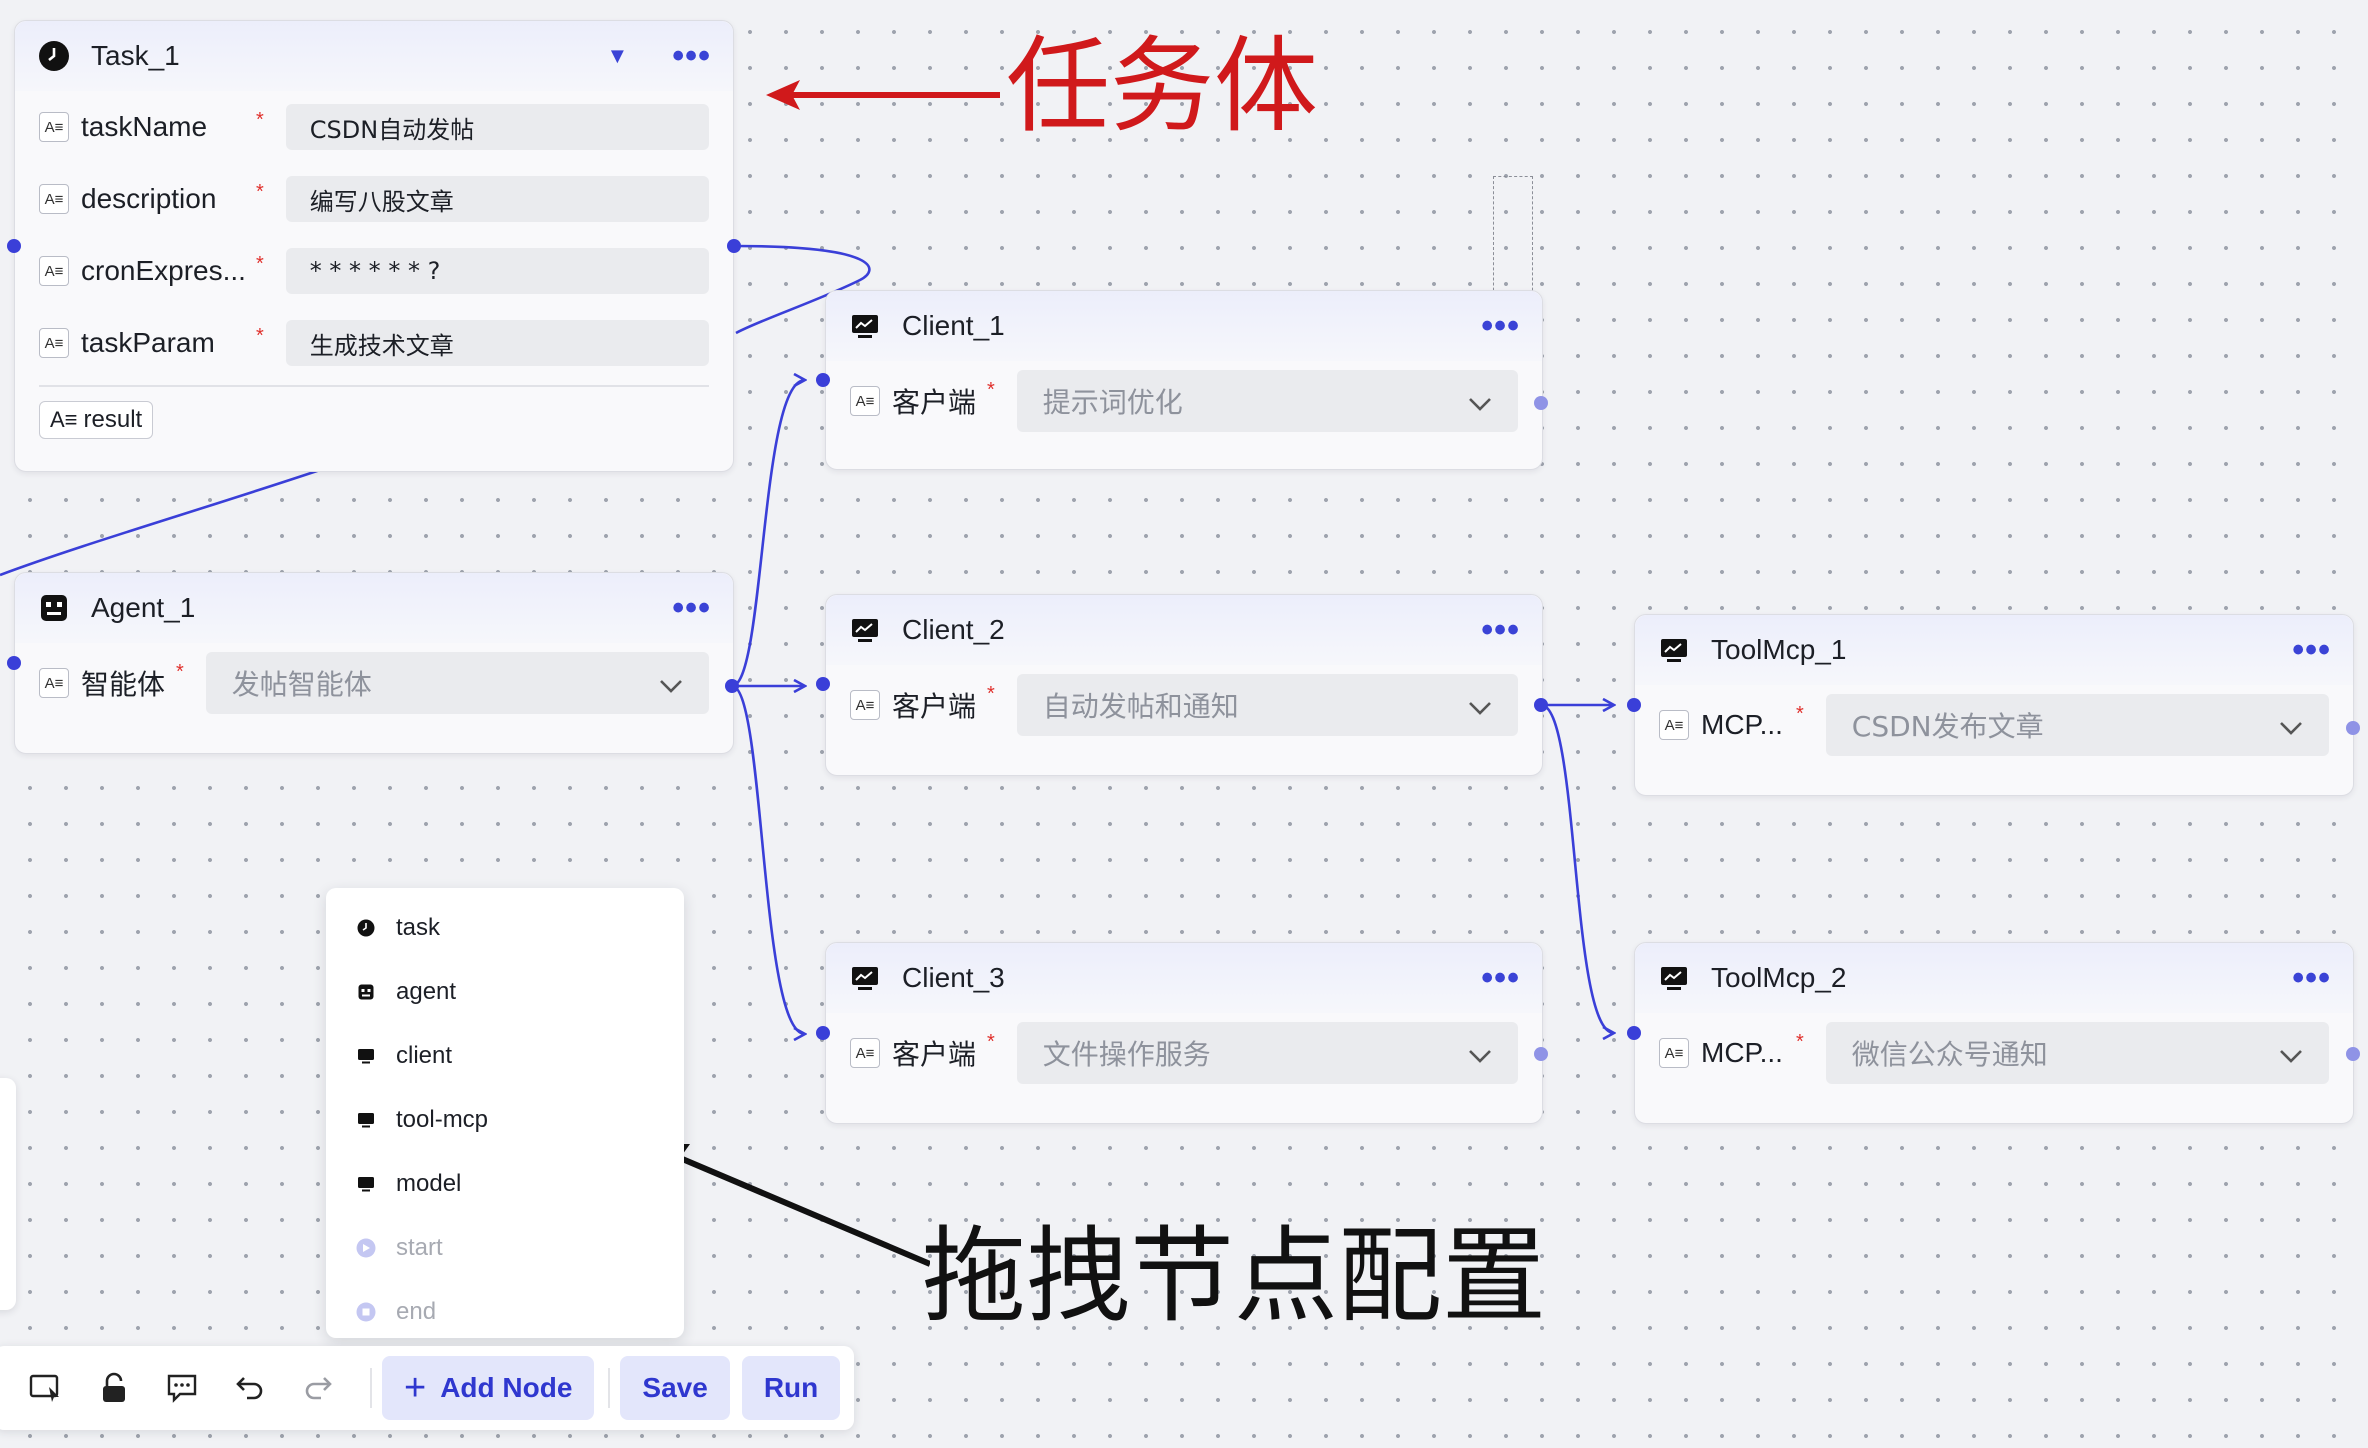 The height and width of the screenshot is (1448, 2368). Describe the element at coordinates (374, 56) in the screenshot. I see `task-node-header: Task_1 ▼ •••` at that location.